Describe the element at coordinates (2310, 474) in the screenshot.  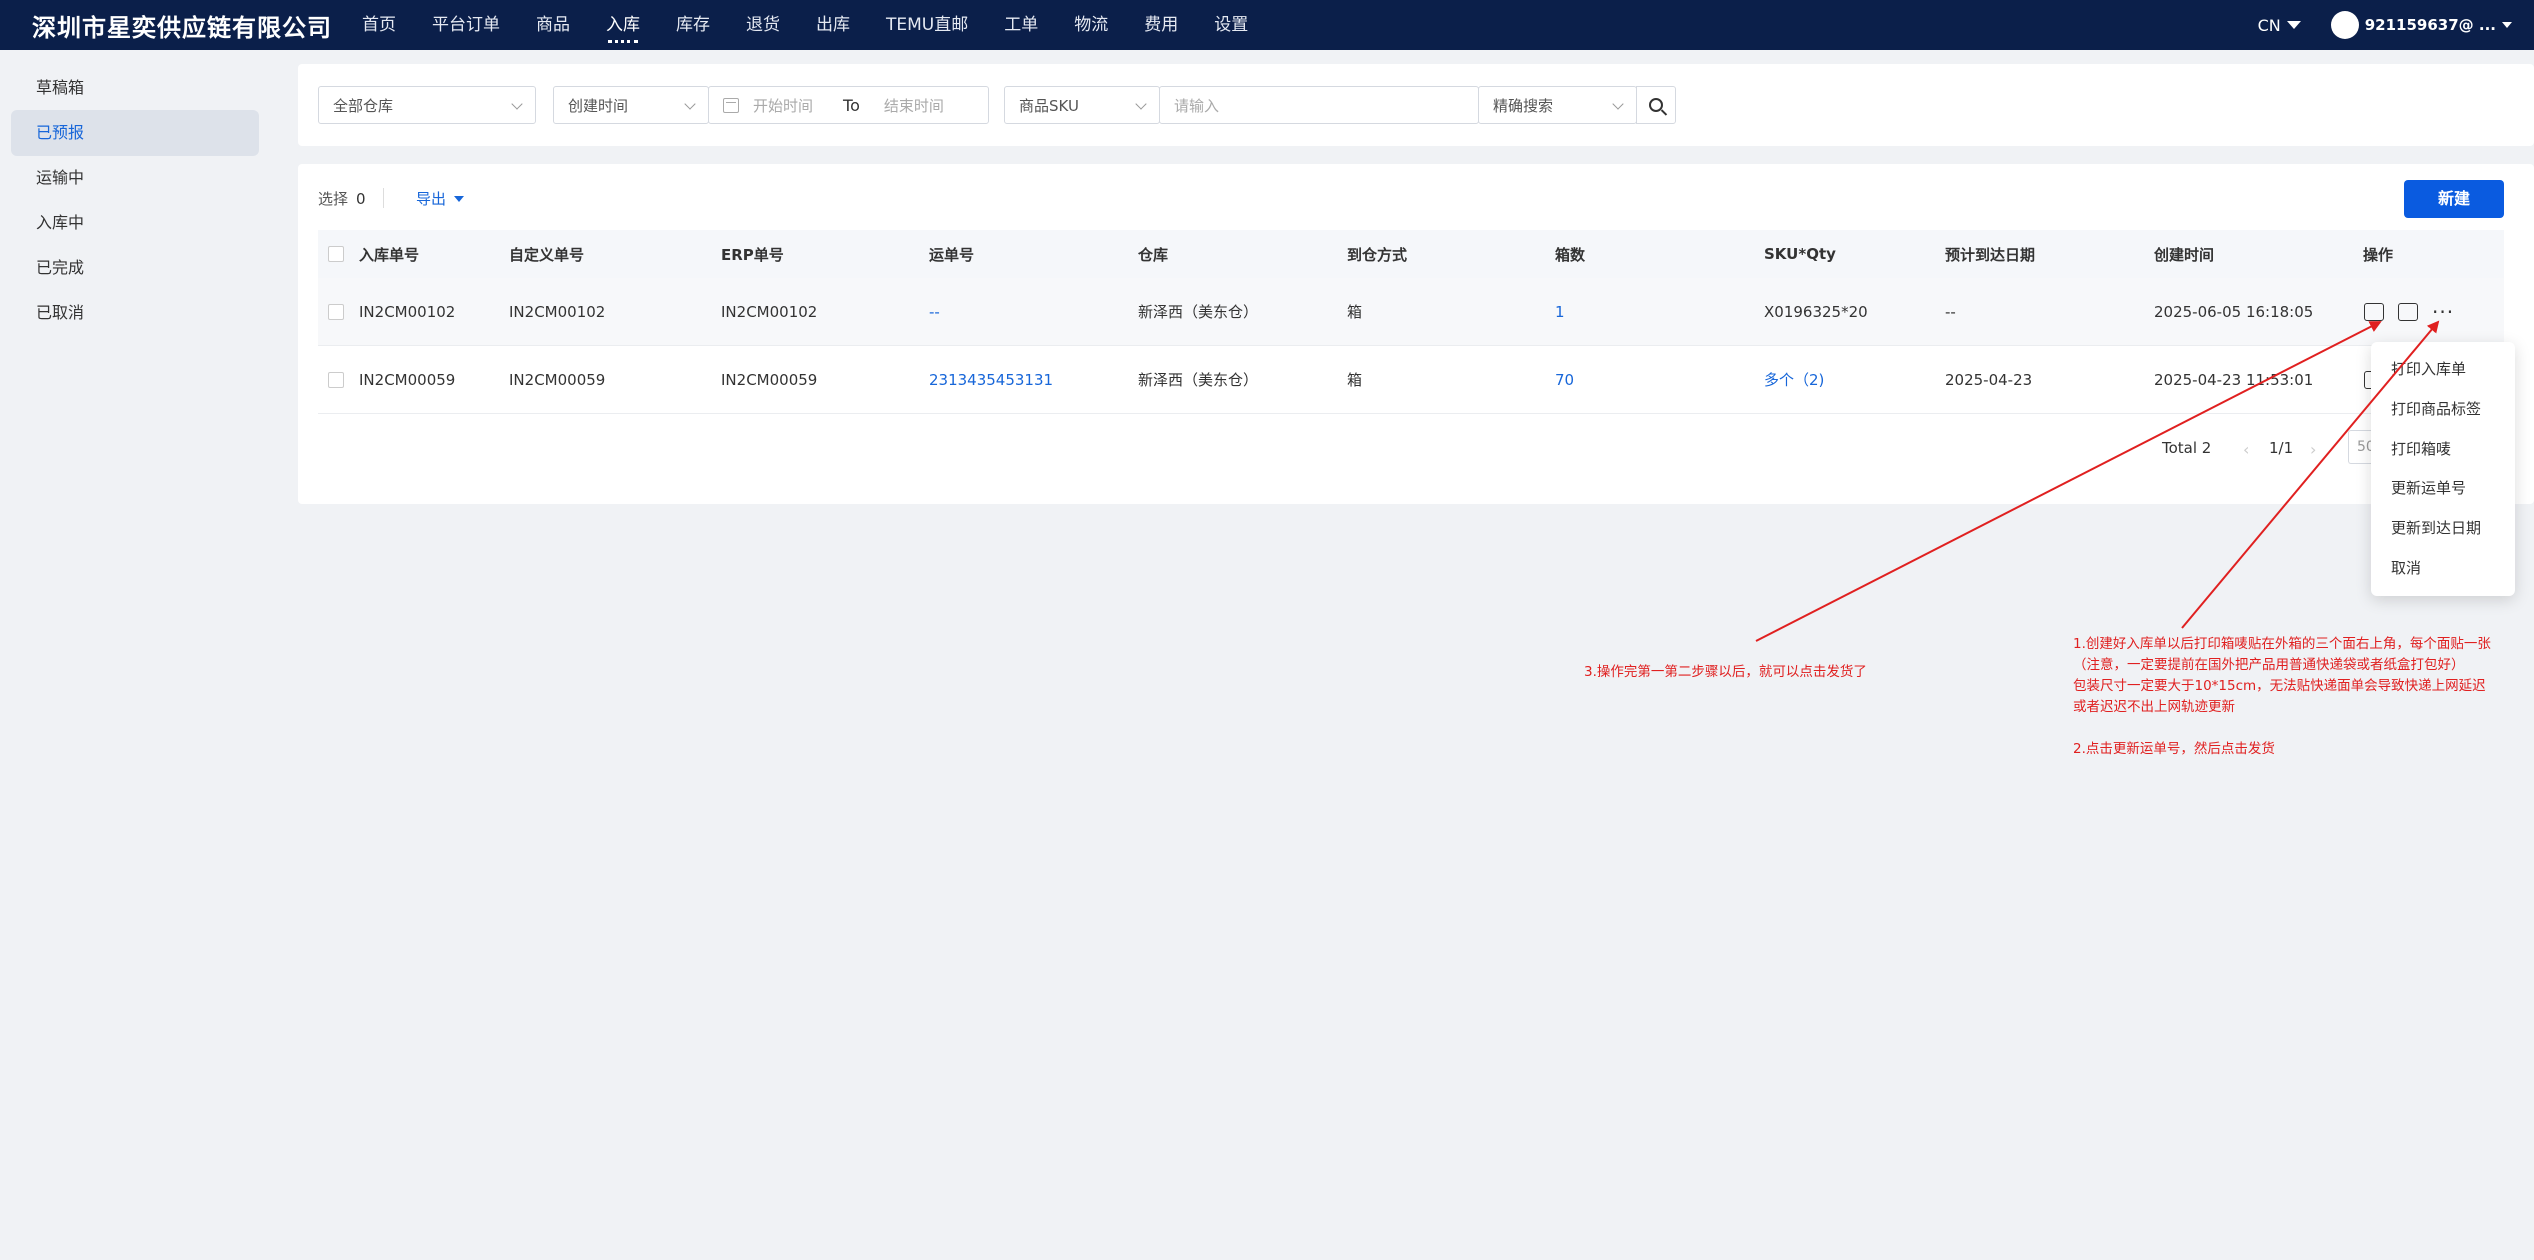
I see `arrow-to-more-icon` at that location.